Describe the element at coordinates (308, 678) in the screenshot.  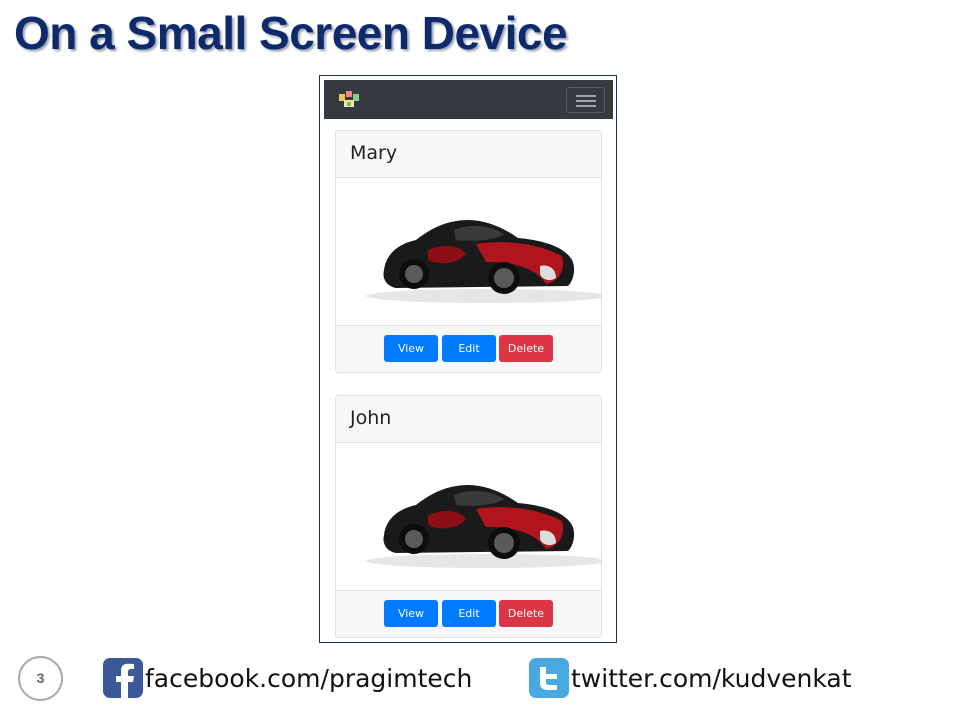
I see `facebook-link-text: facebook.com/pragimtech` at that location.